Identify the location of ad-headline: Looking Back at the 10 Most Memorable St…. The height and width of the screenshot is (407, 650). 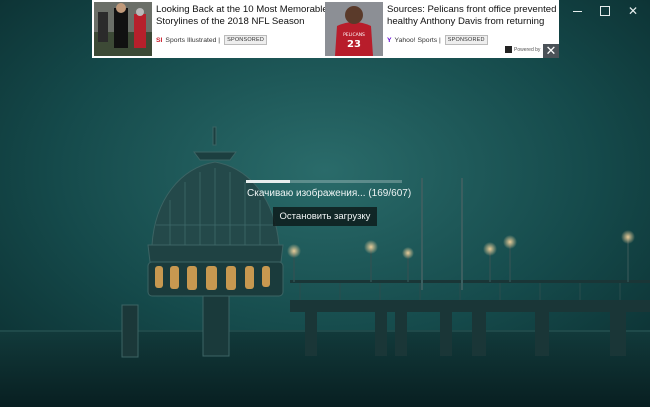
(242, 16).